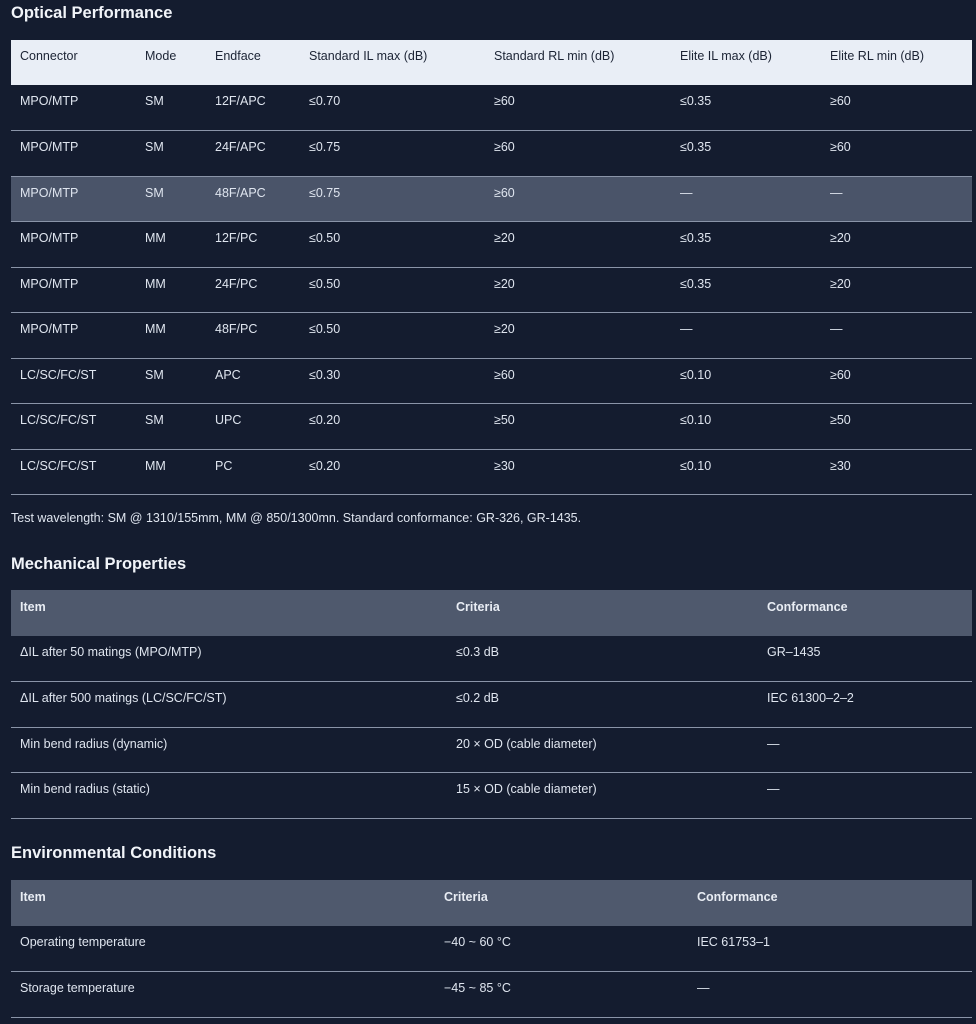  I want to click on table-cell: ≤0.30, so click(392, 381).